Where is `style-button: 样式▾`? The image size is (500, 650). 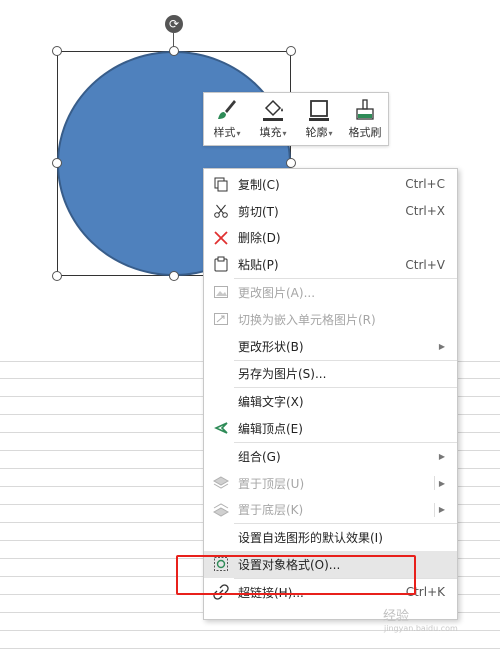
style-button: 样式▾ is located at coordinates (227, 119).